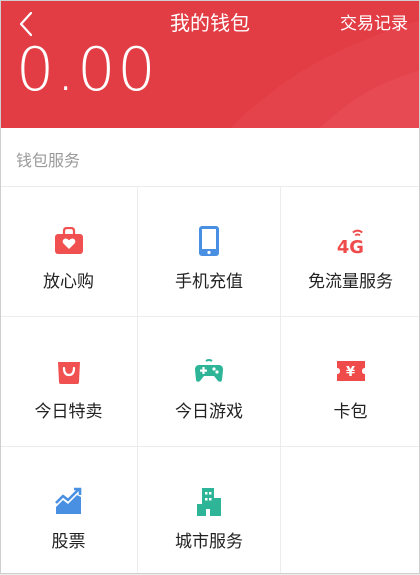  What do you see at coordinates (209, 501) in the screenshot?
I see `city-buildings-icon` at bounding box center [209, 501].